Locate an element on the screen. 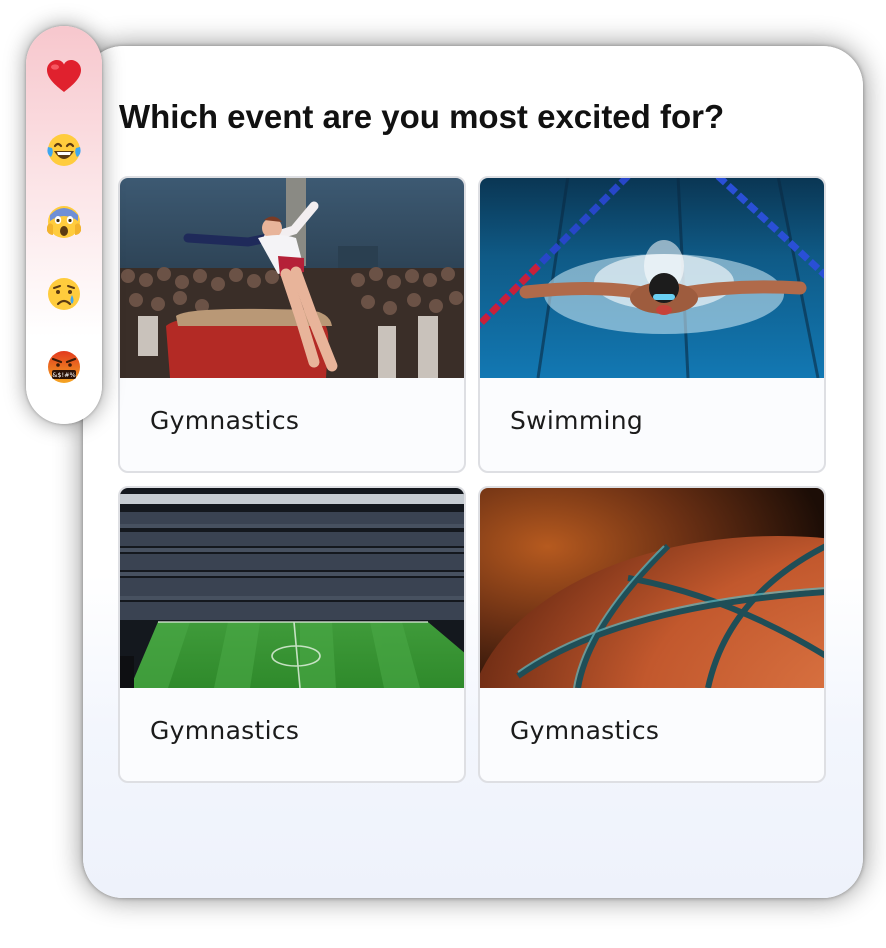 The height and width of the screenshot is (948, 886). poll-question: Which event are you most excited for? is located at coordinates (422, 116).